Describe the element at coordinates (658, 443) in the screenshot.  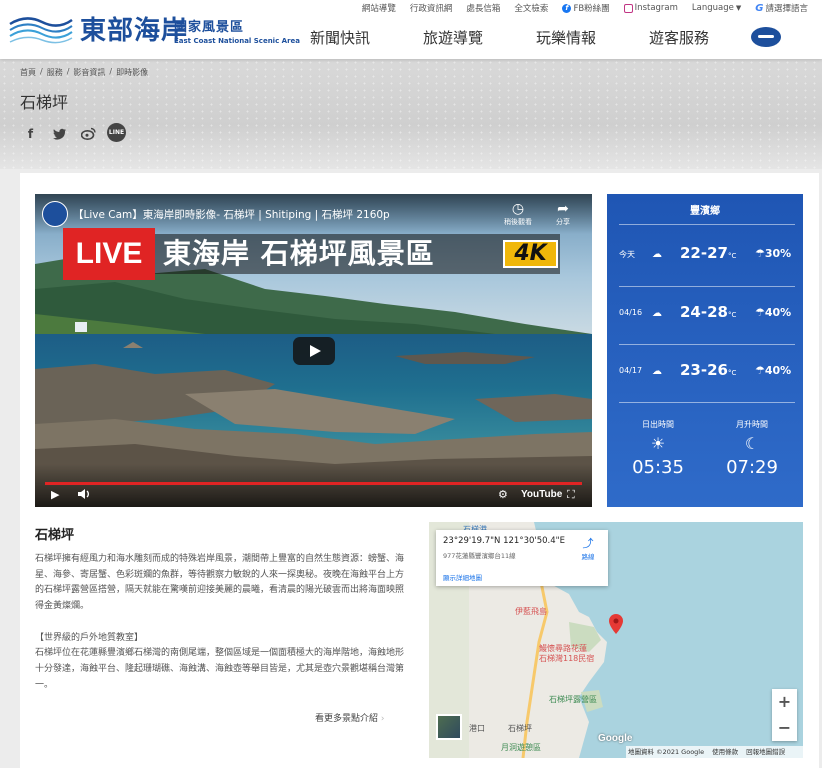
I see `sunrise-icon: ☀` at that location.